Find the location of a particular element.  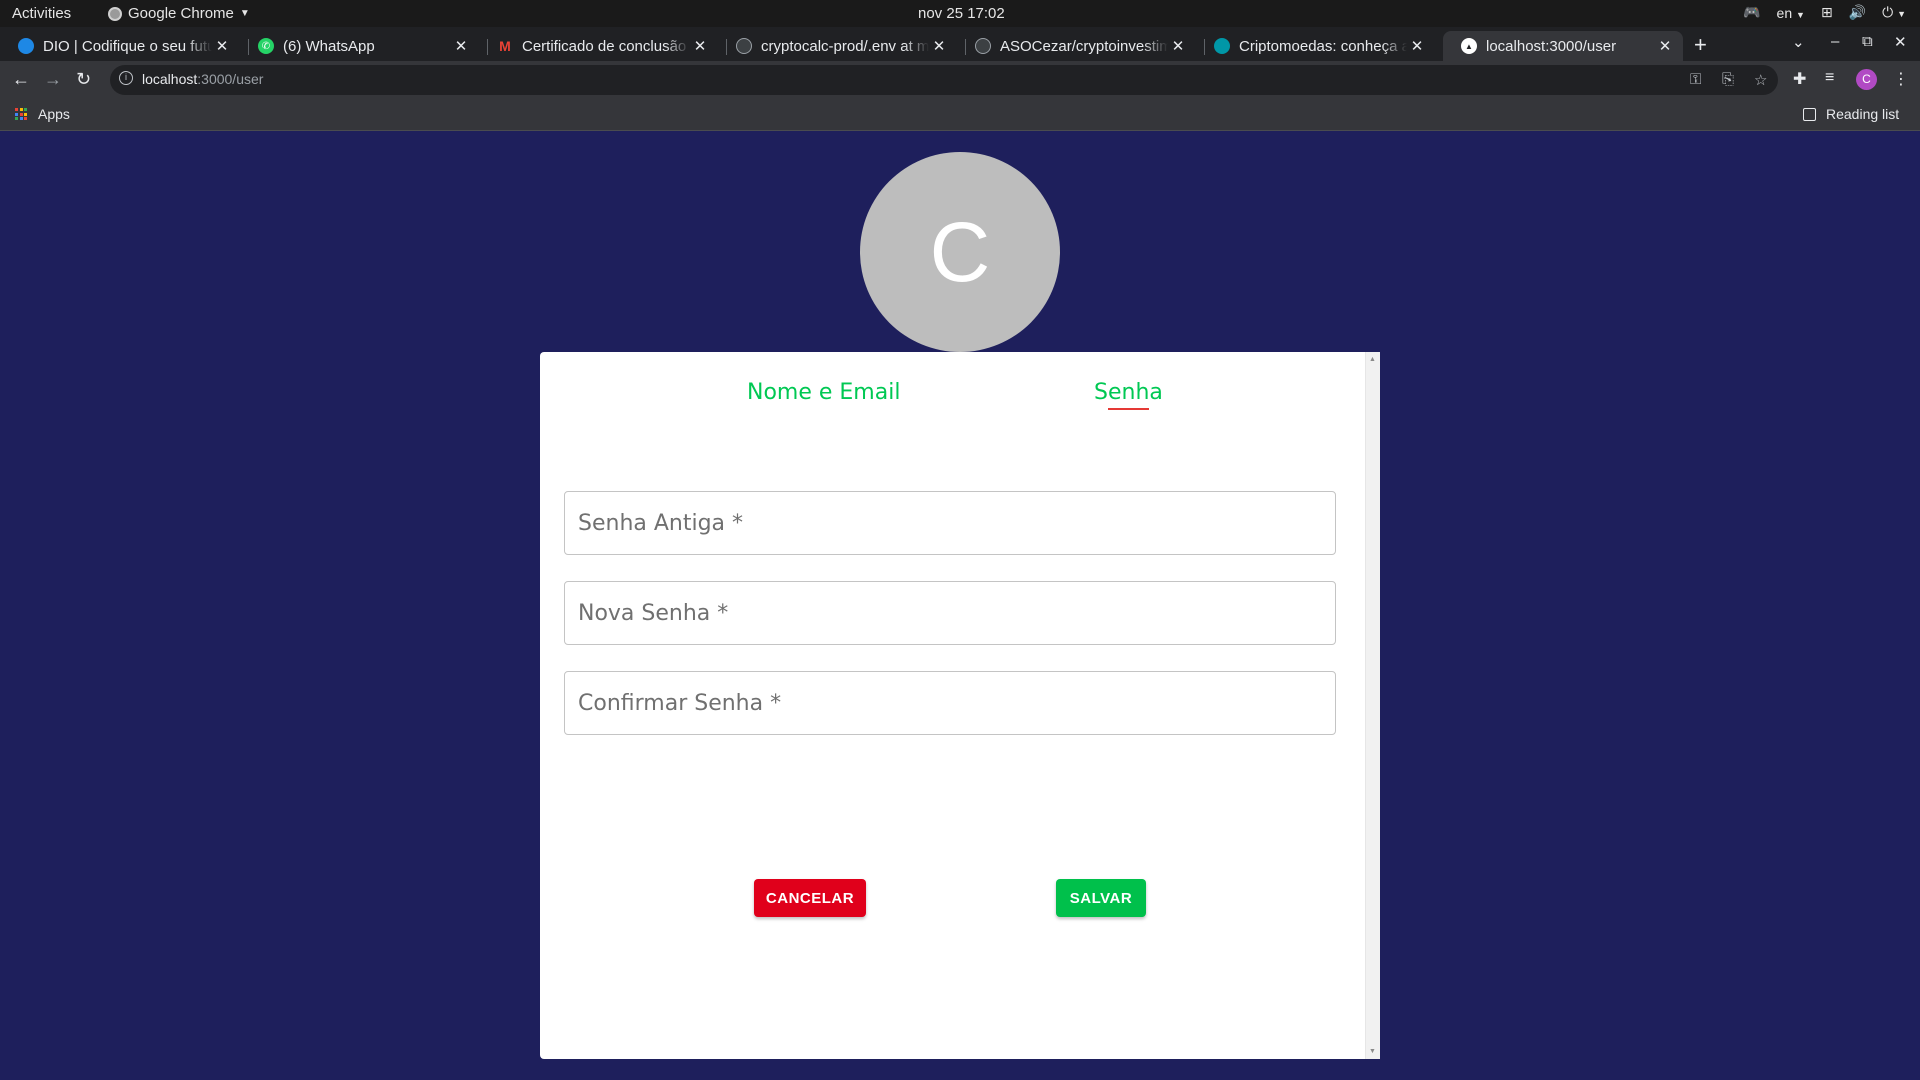

tab-password-label: Senha is located at coordinates (1128, 392).